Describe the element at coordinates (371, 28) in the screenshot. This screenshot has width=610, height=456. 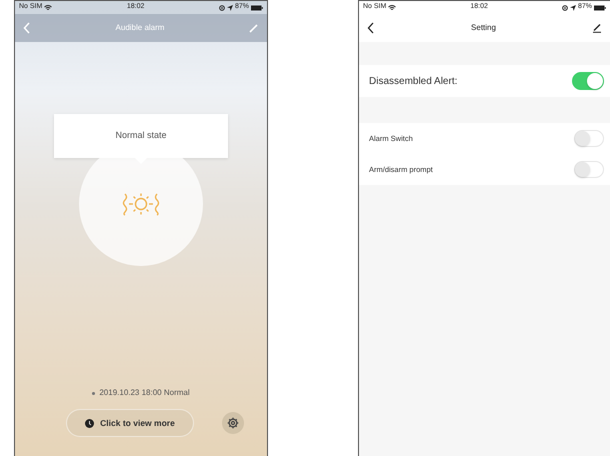
I see `back-icon` at that location.